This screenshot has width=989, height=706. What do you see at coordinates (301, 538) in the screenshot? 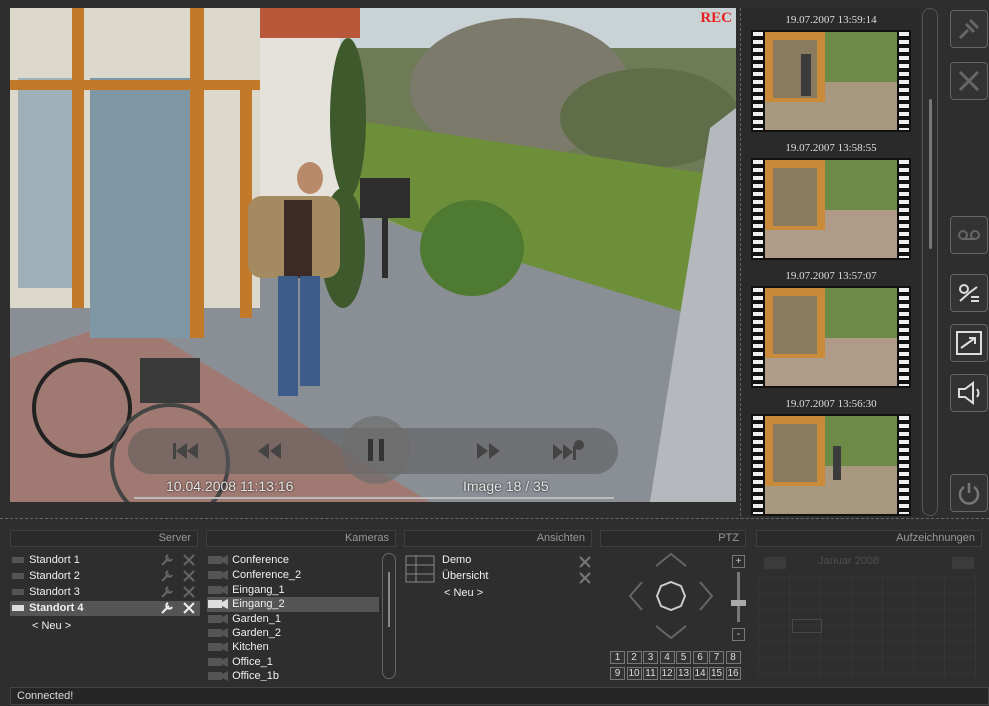
I see `cameras-panel-header: Kameras` at bounding box center [301, 538].